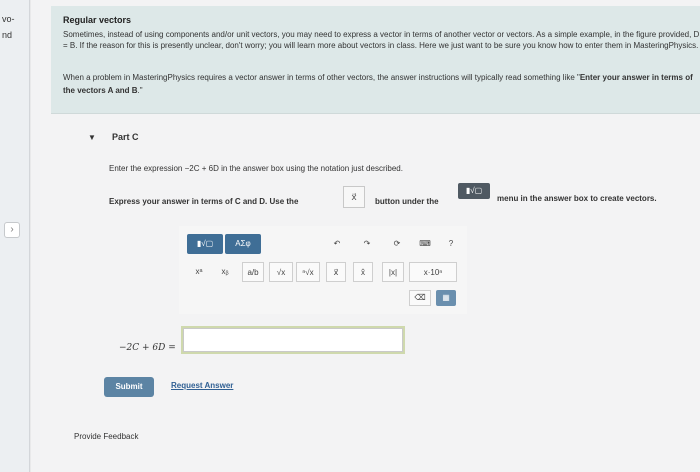  I want to click on answer-instructions-mid: button under the, so click(407, 201).